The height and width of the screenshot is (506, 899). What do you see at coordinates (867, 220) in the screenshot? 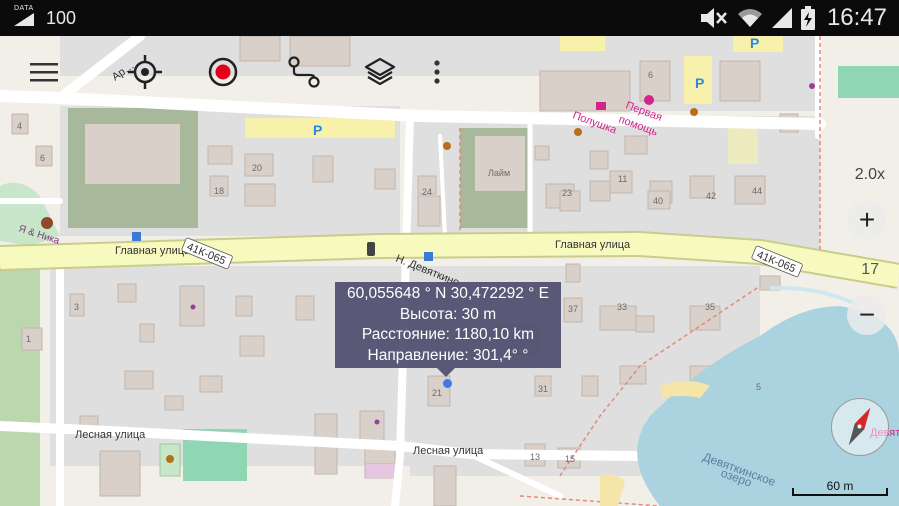
I see `zoom-in-button: +` at bounding box center [867, 220].